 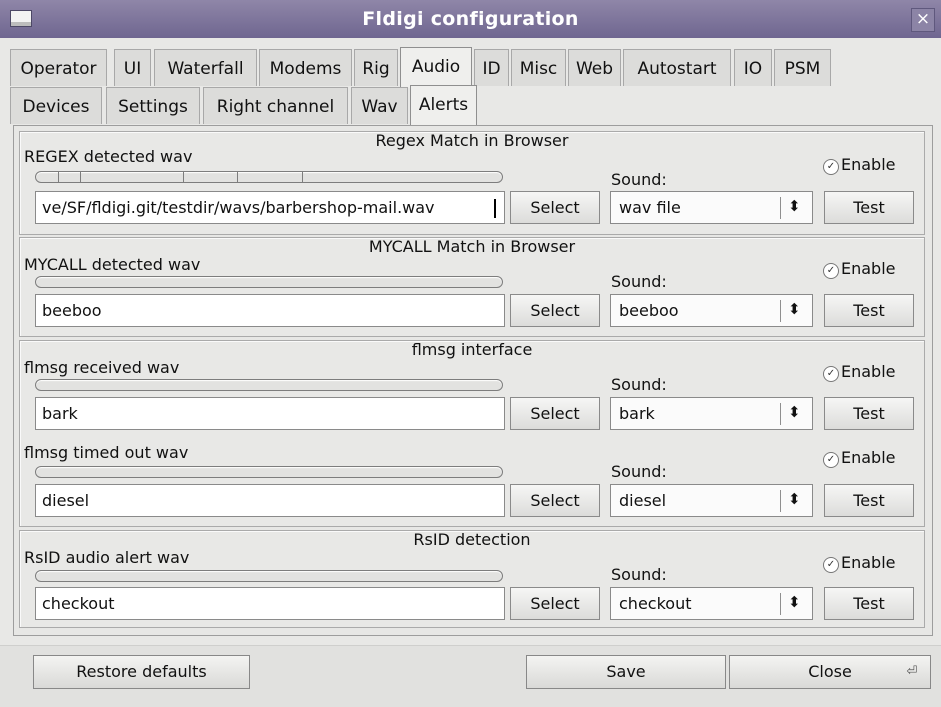 I want to click on flmsg-timedout-file-input: diesel, so click(x=270, y=500).